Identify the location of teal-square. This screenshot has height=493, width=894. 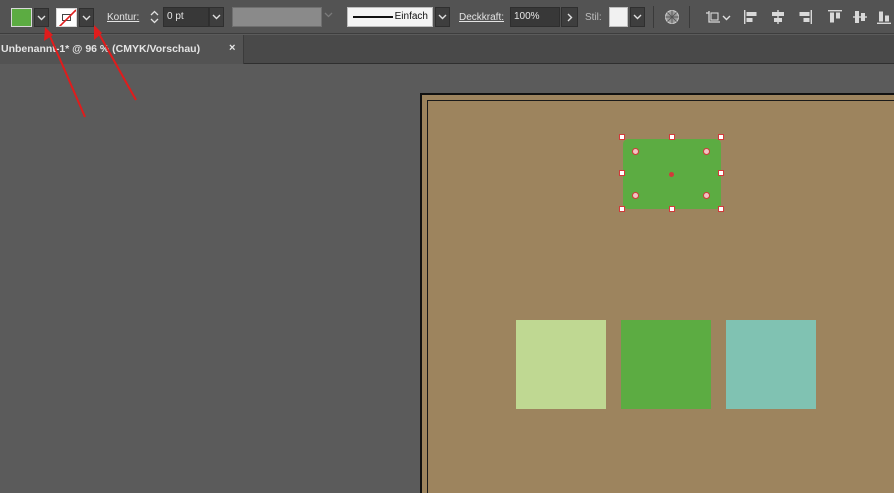
(771, 364).